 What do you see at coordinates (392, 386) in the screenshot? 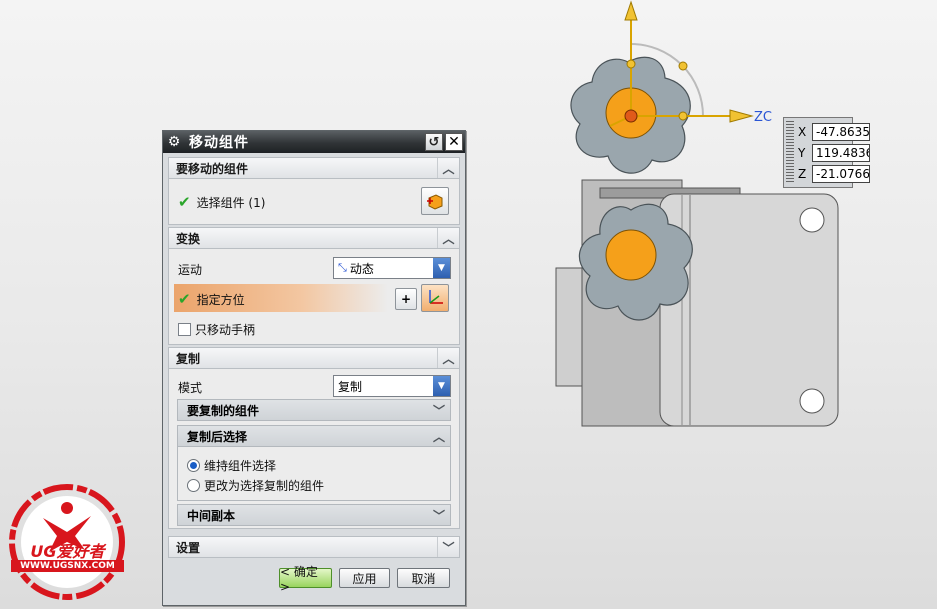
I see `mode-select: 复制 ▼` at bounding box center [392, 386].